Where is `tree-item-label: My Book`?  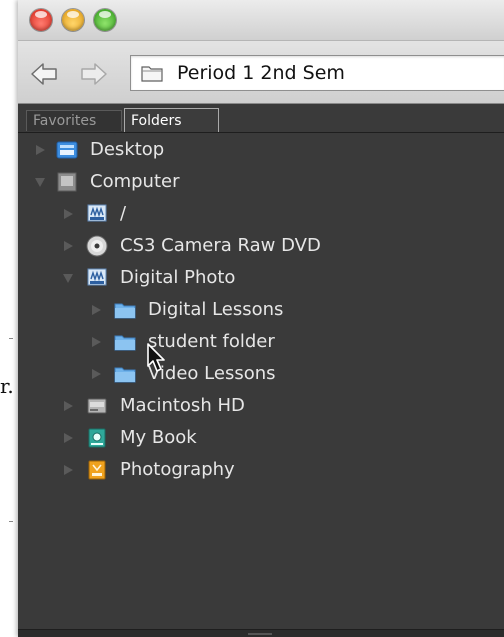 tree-item-label: My Book is located at coordinates (158, 437).